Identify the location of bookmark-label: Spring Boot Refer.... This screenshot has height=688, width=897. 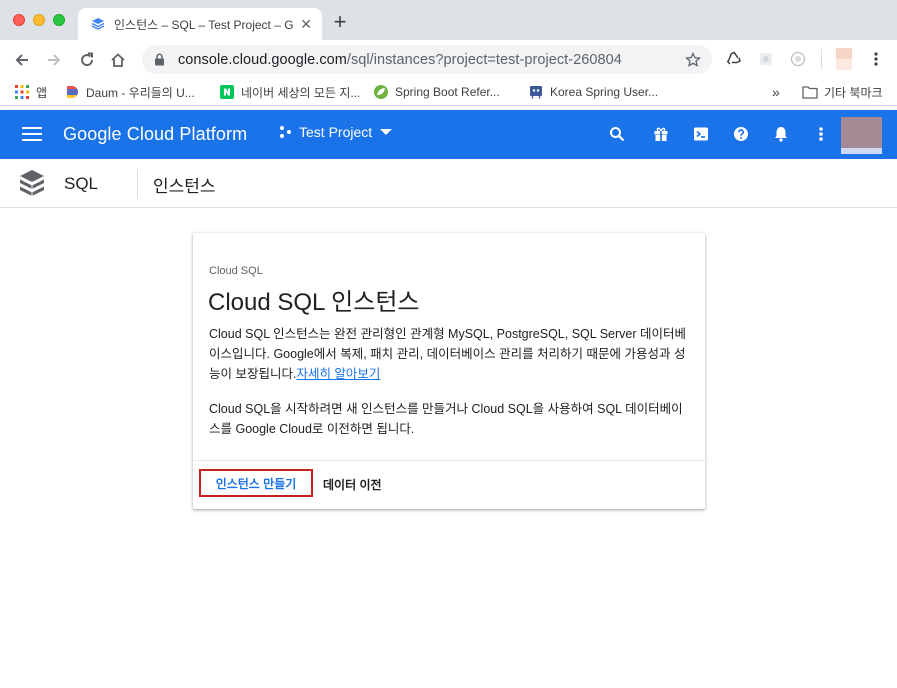
(447, 92).